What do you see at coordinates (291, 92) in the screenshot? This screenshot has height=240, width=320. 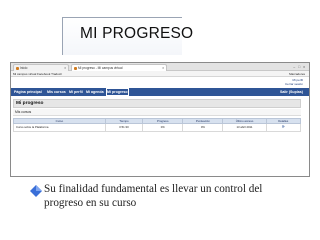 I see `menu-item-logout: Salir (Suplas)` at bounding box center [291, 92].